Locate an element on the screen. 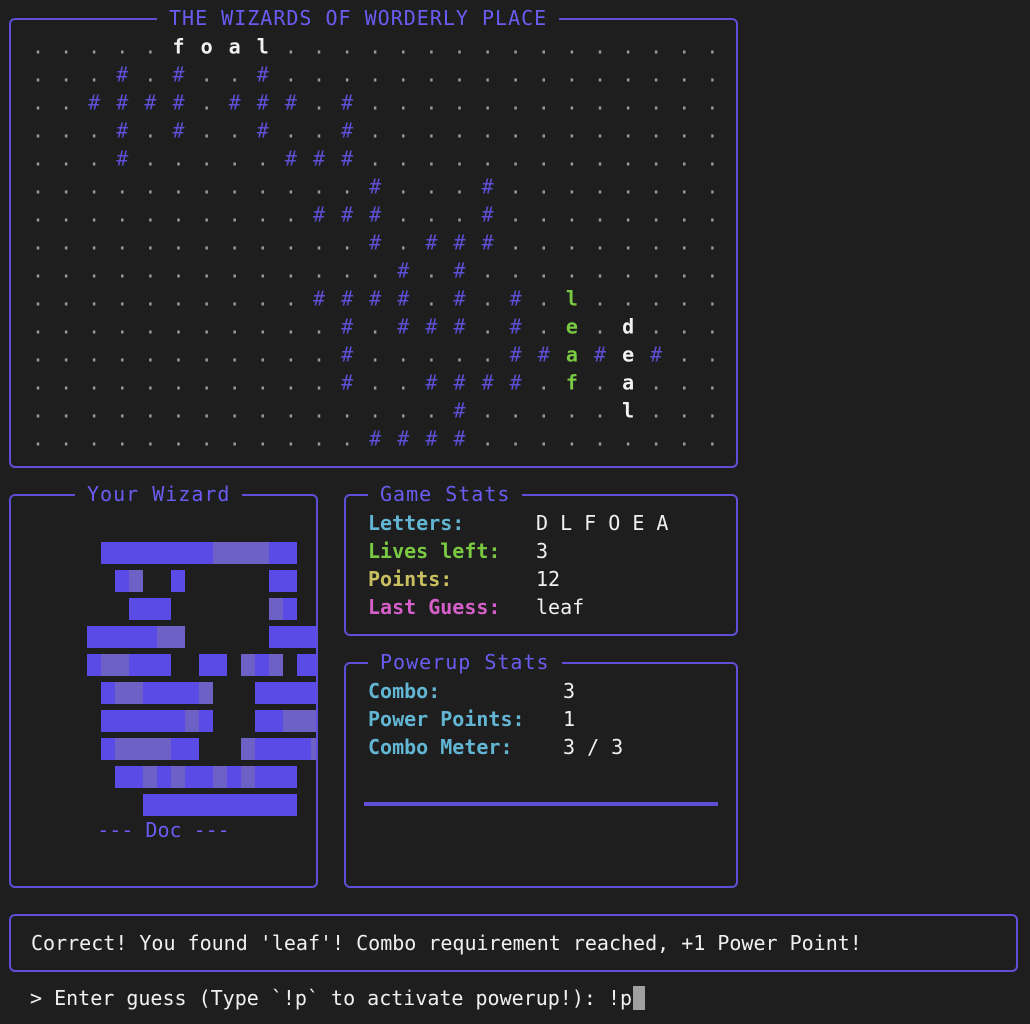 This screenshot has height=1024, width=1030. grid-letter: l is located at coordinates (572, 299).